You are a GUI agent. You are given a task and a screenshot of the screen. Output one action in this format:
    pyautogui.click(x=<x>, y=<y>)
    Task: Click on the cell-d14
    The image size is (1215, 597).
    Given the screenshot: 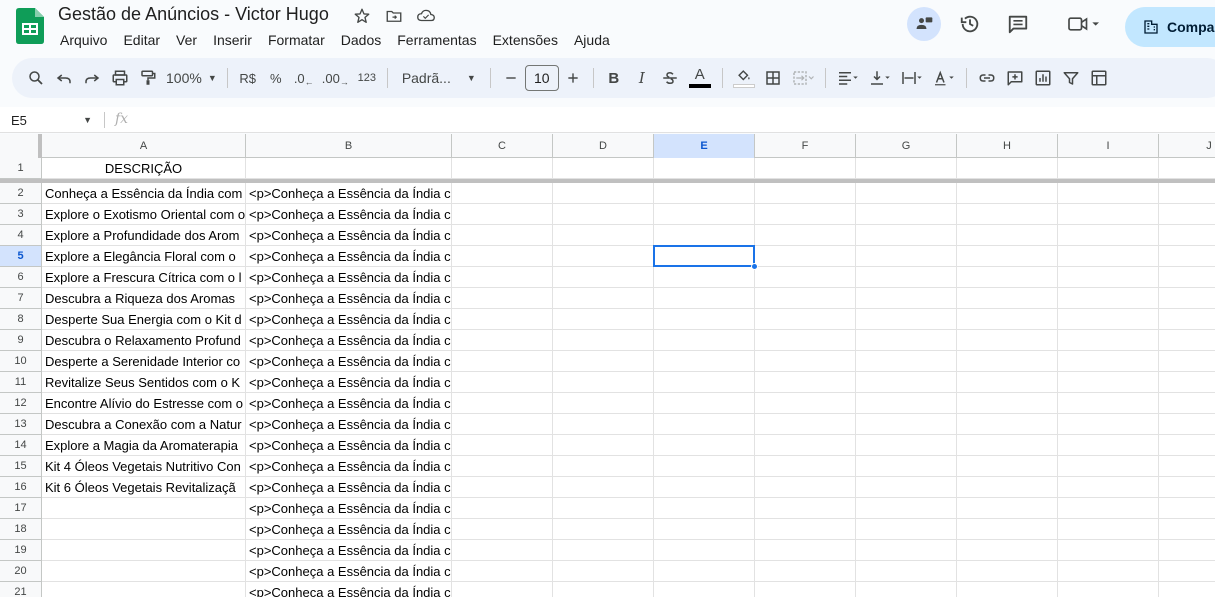 What is the action you would take?
    pyautogui.click(x=603, y=445)
    